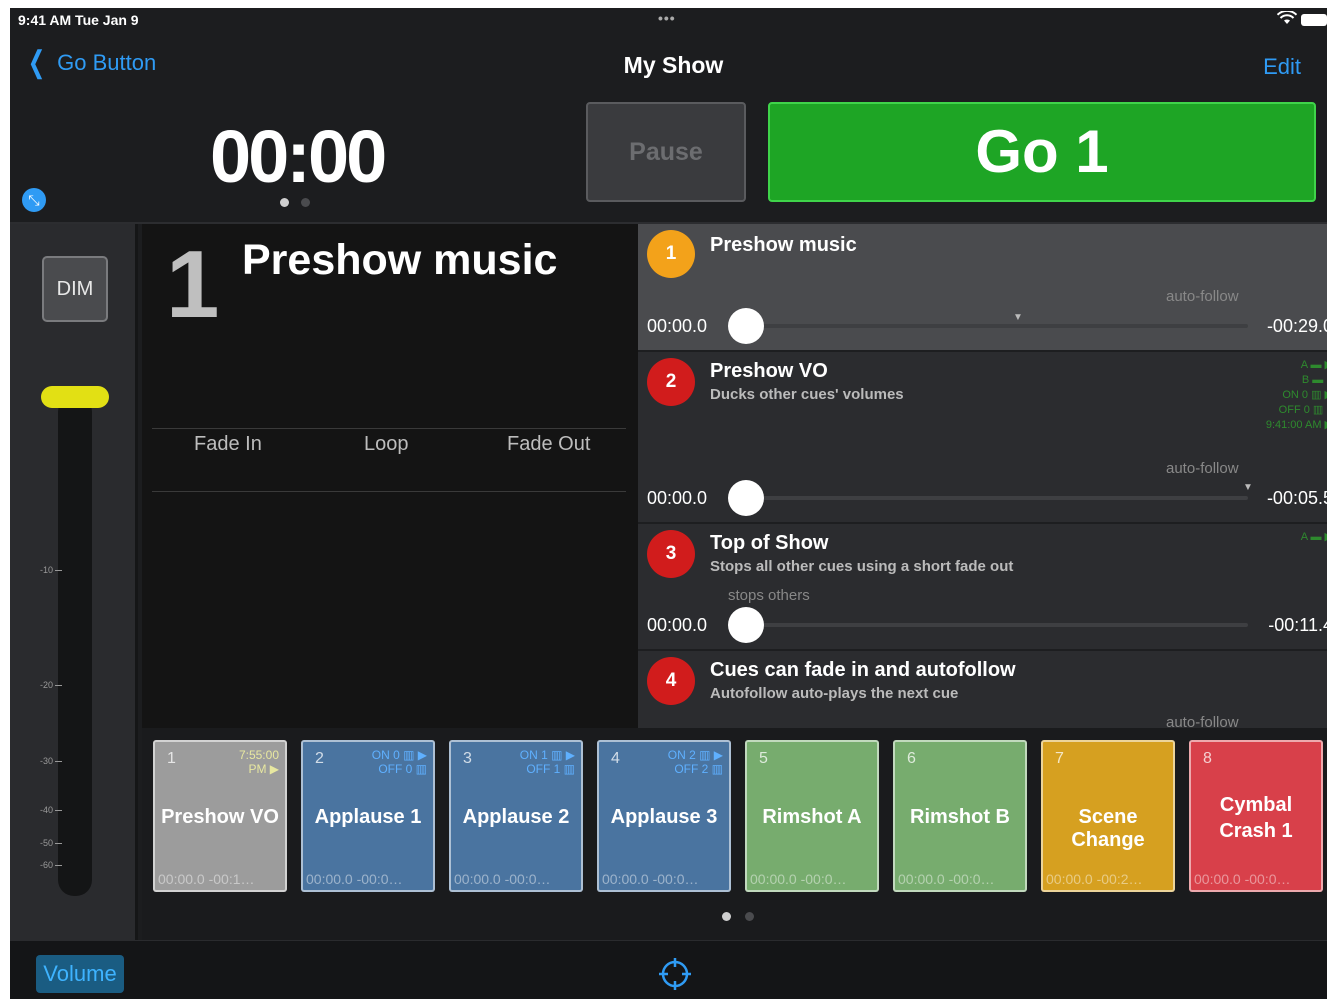 Image resolution: width=1327 pixels, height=999 pixels. I want to click on tile-number: 1, so click(171, 758).